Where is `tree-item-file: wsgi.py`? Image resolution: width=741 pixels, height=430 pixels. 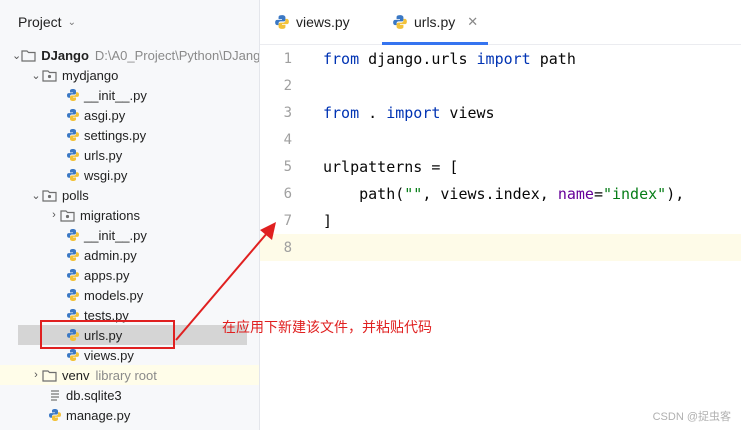 tree-item-file: wsgi.py is located at coordinates (129, 175).